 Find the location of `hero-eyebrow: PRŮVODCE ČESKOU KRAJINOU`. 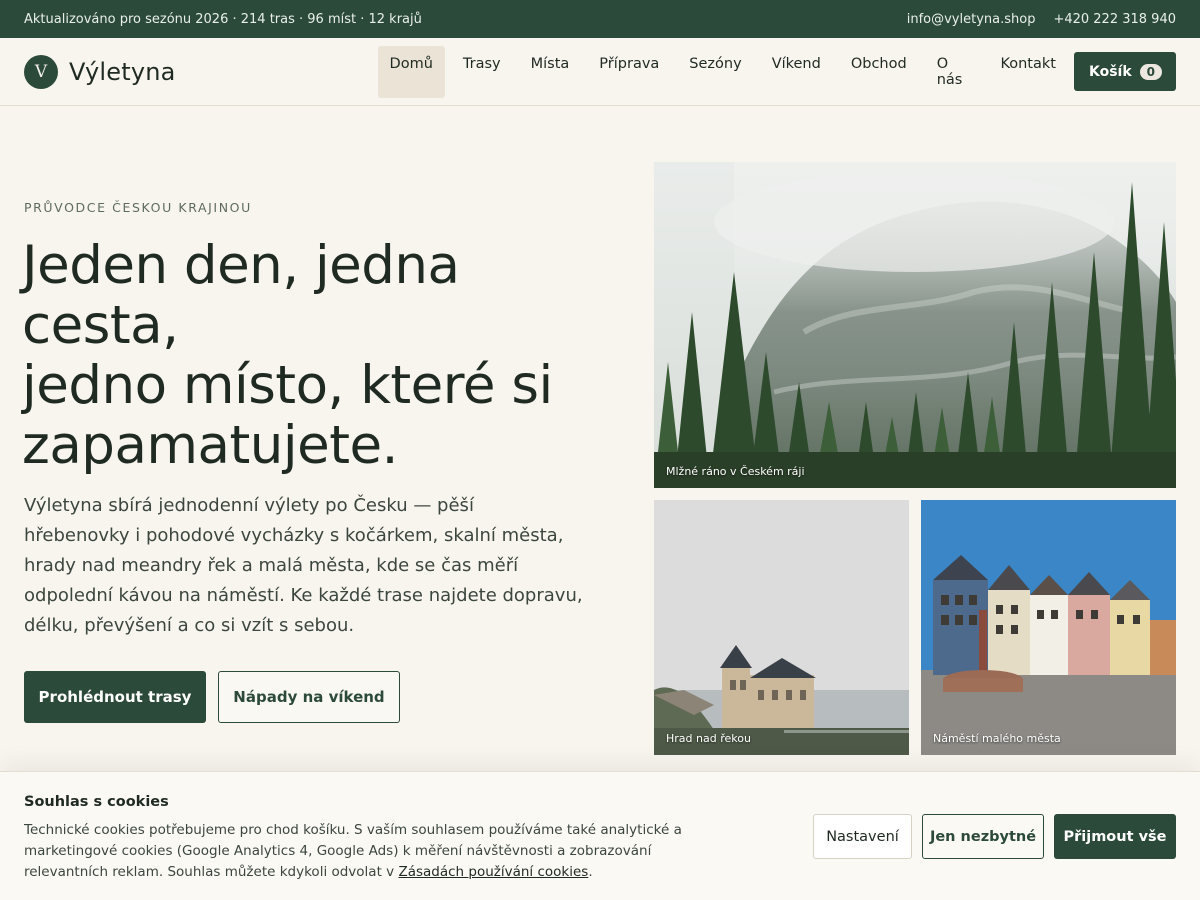

hero-eyebrow: PRŮVODCE ČESKOU KRAJINOU is located at coordinates (138, 207).